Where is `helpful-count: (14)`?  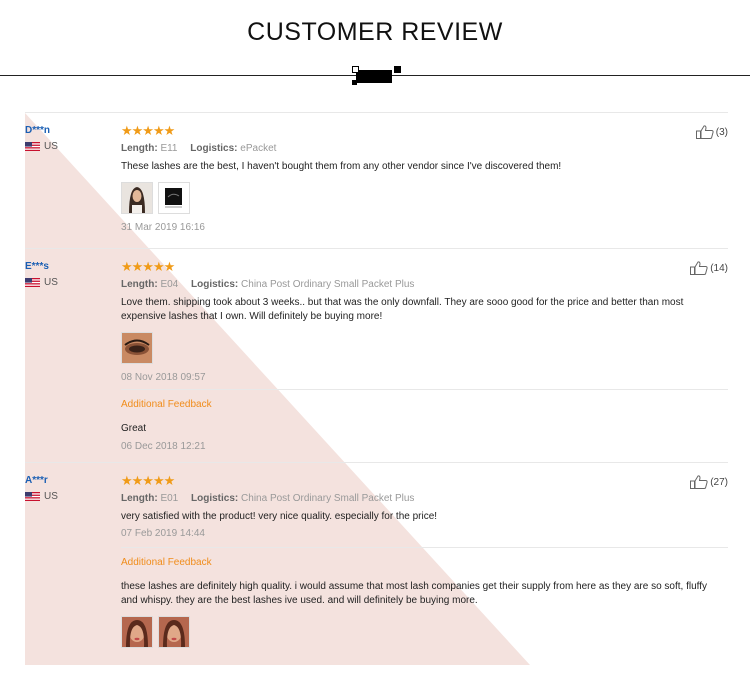 helpful-count: (14) is located at coordinates (719, 268).